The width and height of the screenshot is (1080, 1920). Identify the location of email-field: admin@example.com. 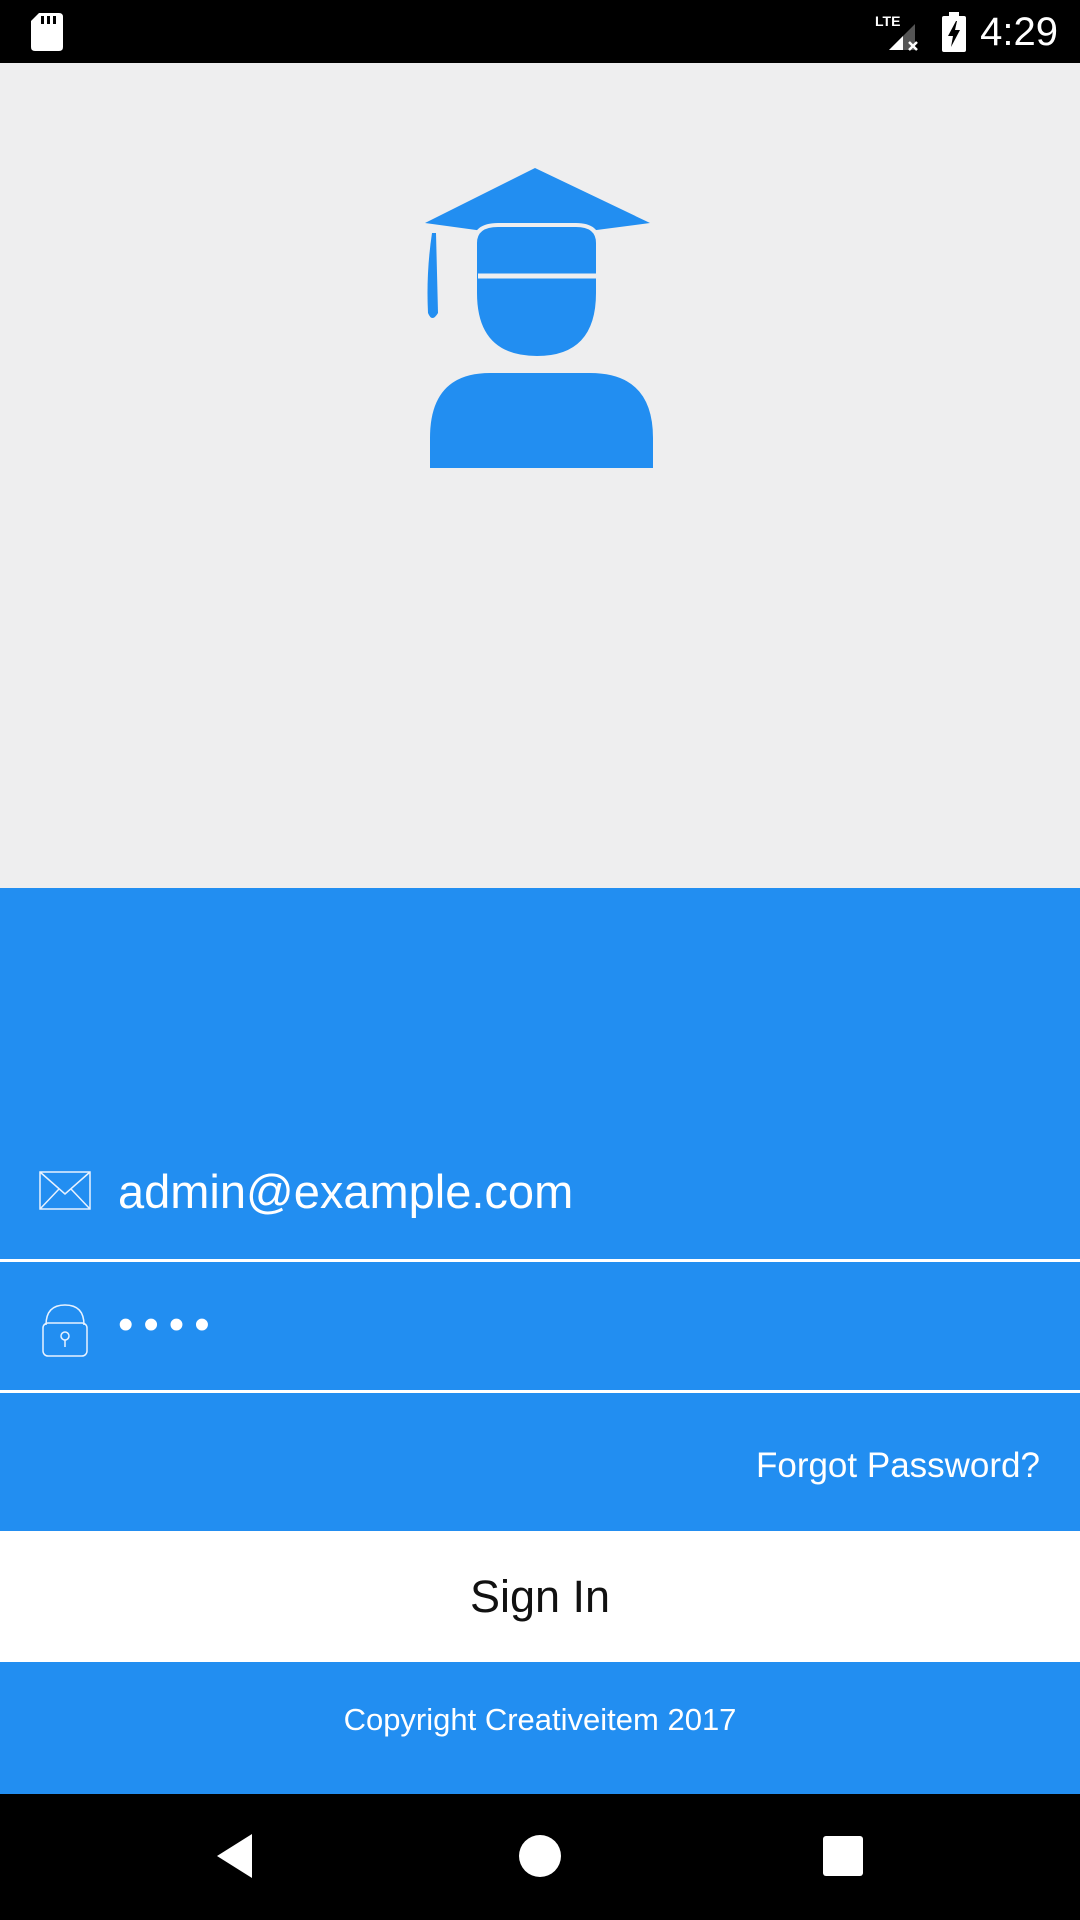
(540, 1198).